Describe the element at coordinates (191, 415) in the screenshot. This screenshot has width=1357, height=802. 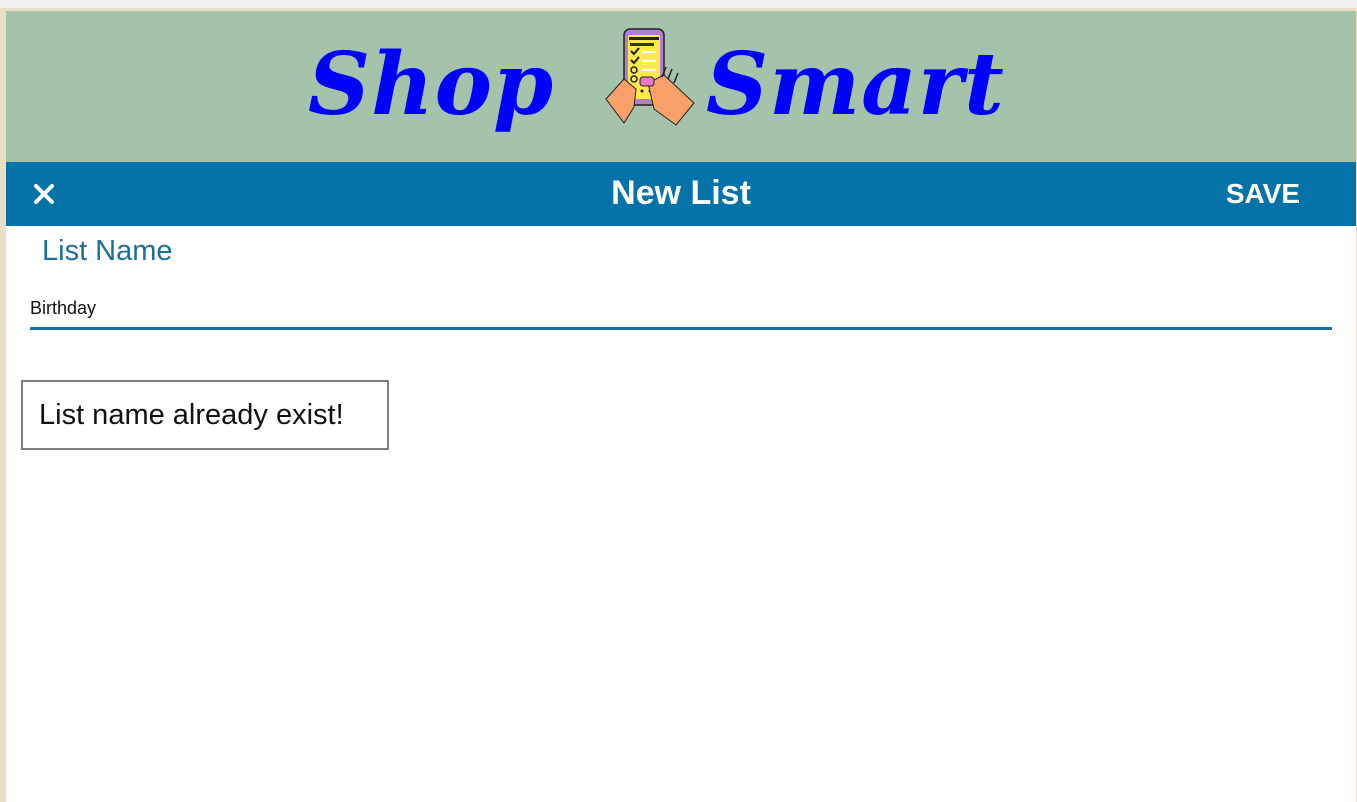
I see `error-message-text: List name already exist!` at that location.